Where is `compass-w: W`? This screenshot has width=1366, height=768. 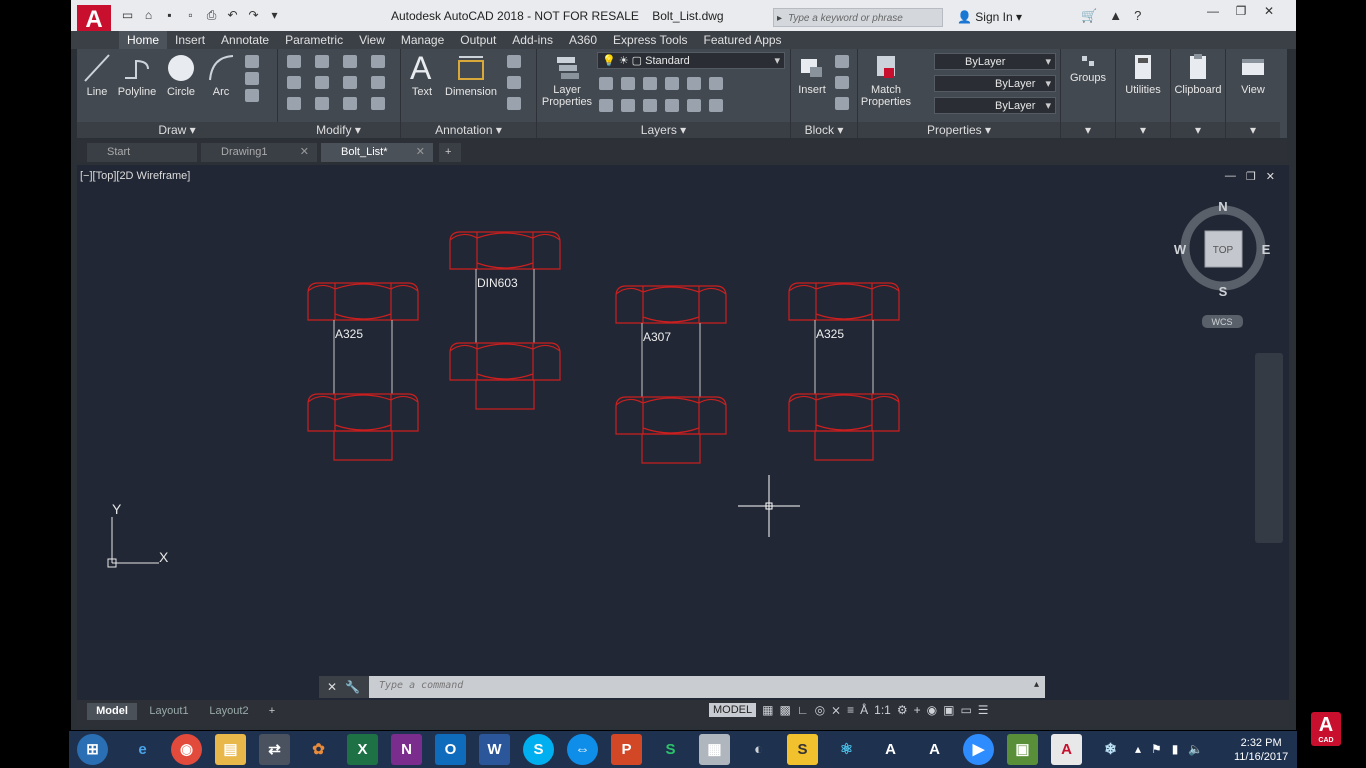 compass-w: W is located at coordinates (1180, 249).